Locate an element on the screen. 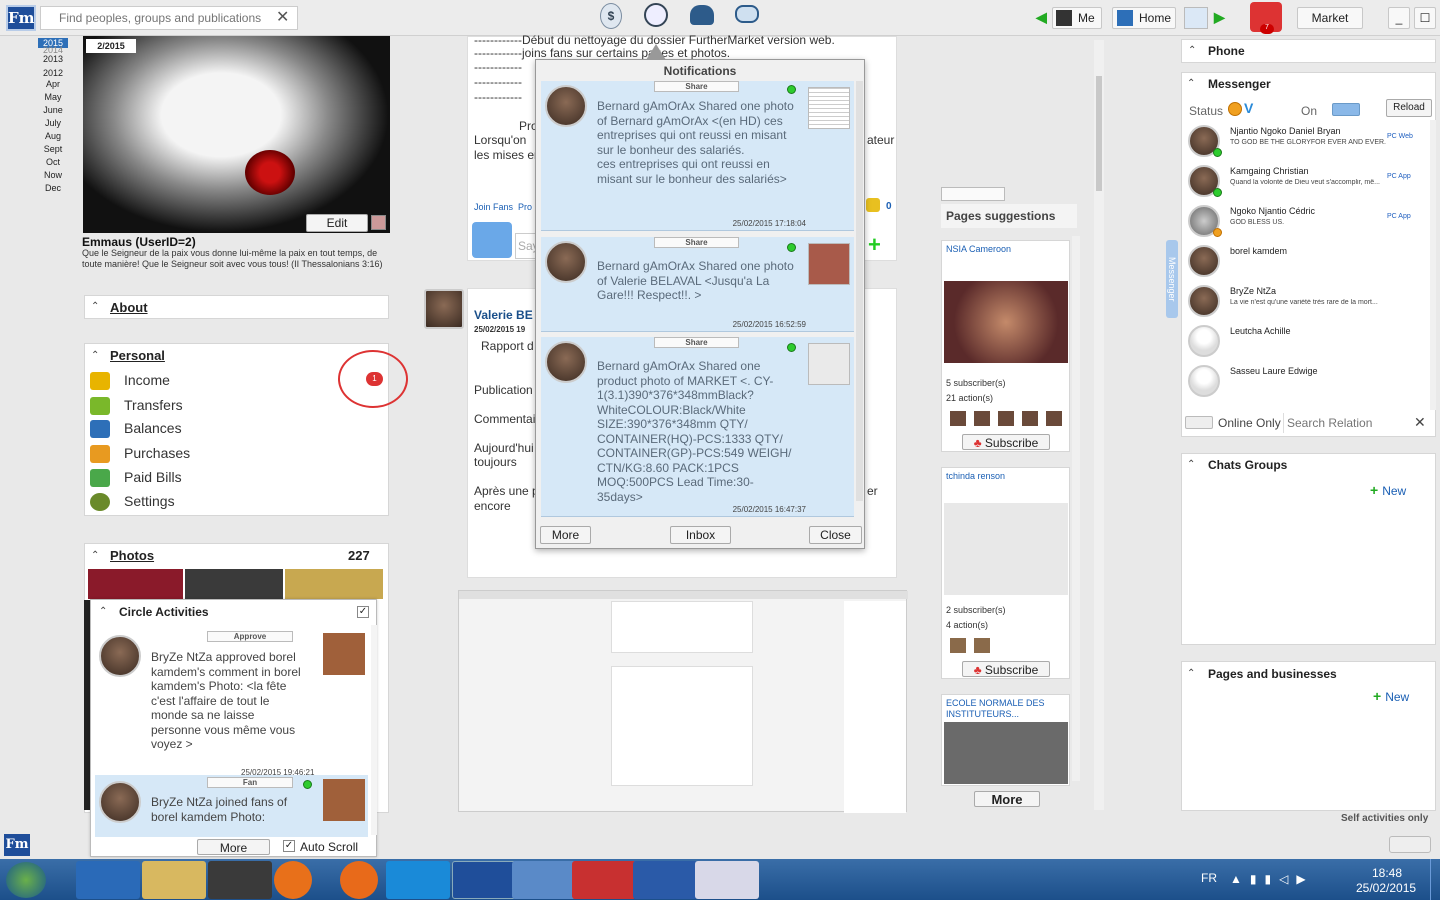  search-clear-icon: ✕ is located at coordinates (282, 17).